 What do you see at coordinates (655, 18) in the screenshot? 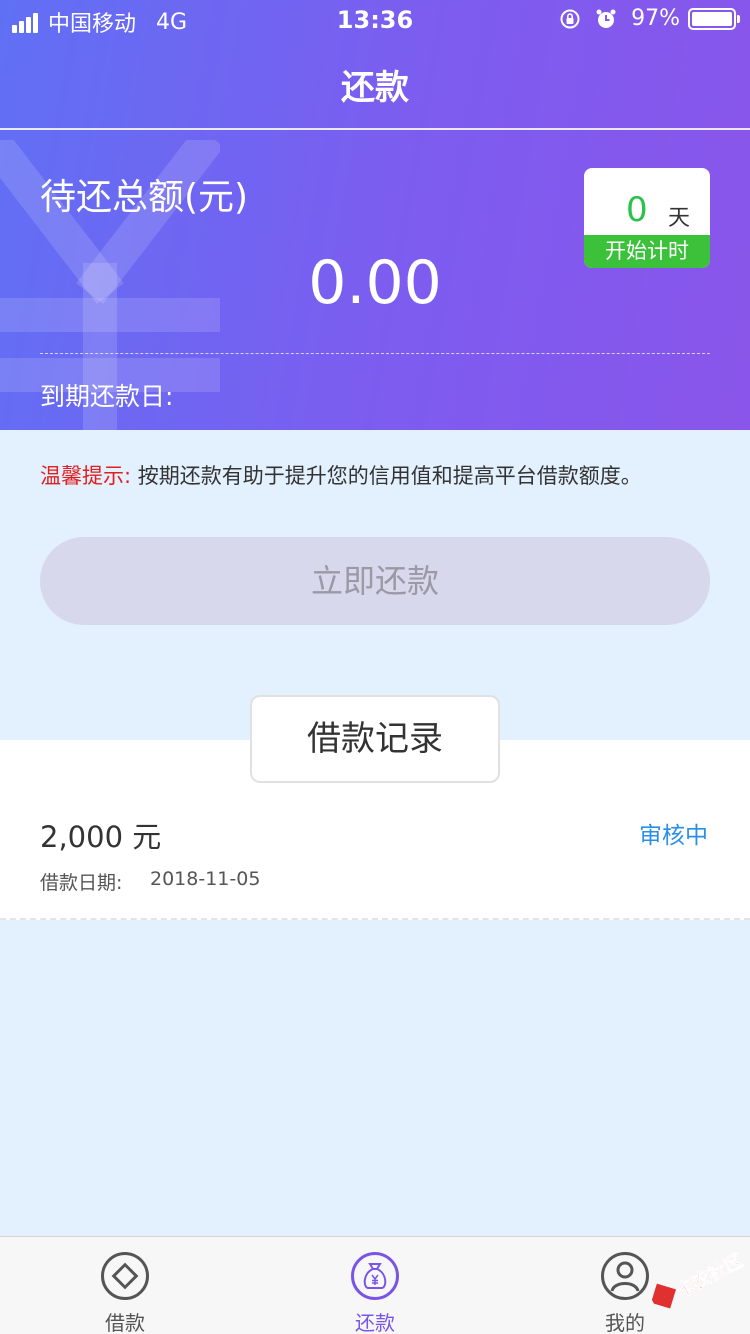
I see `battery-percent: 97%` at bounding box center [655, 18].